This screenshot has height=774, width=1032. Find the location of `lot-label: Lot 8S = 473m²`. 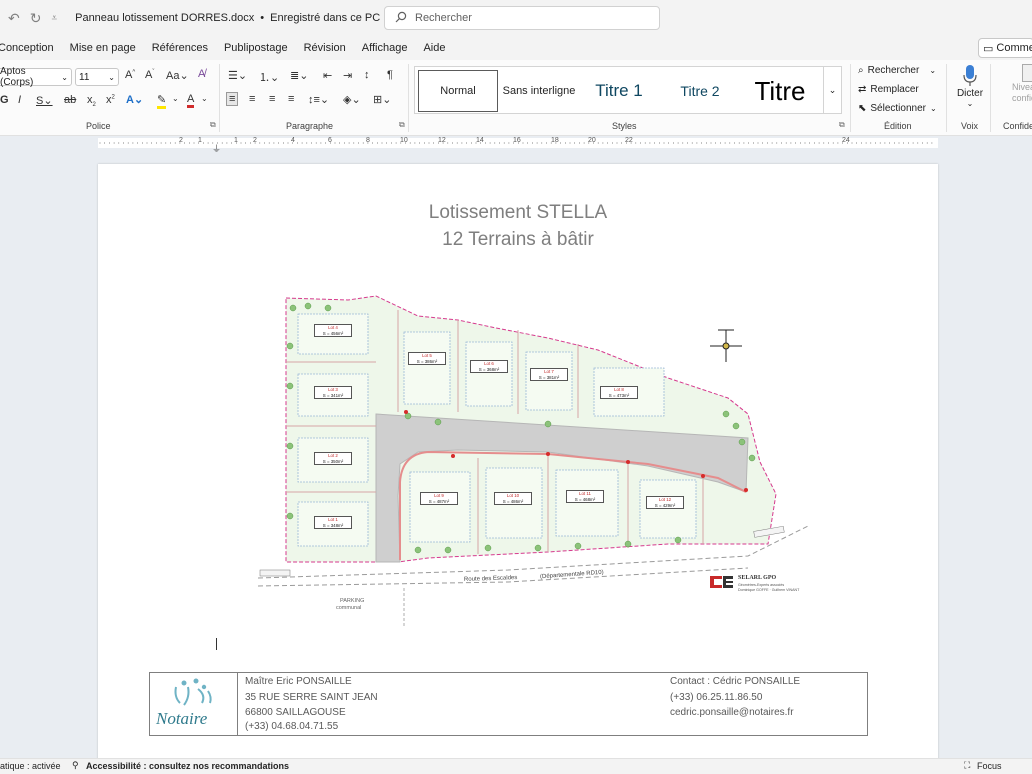

lot-label: Lot 8S = 473m² is located at coordinates (619, 392).